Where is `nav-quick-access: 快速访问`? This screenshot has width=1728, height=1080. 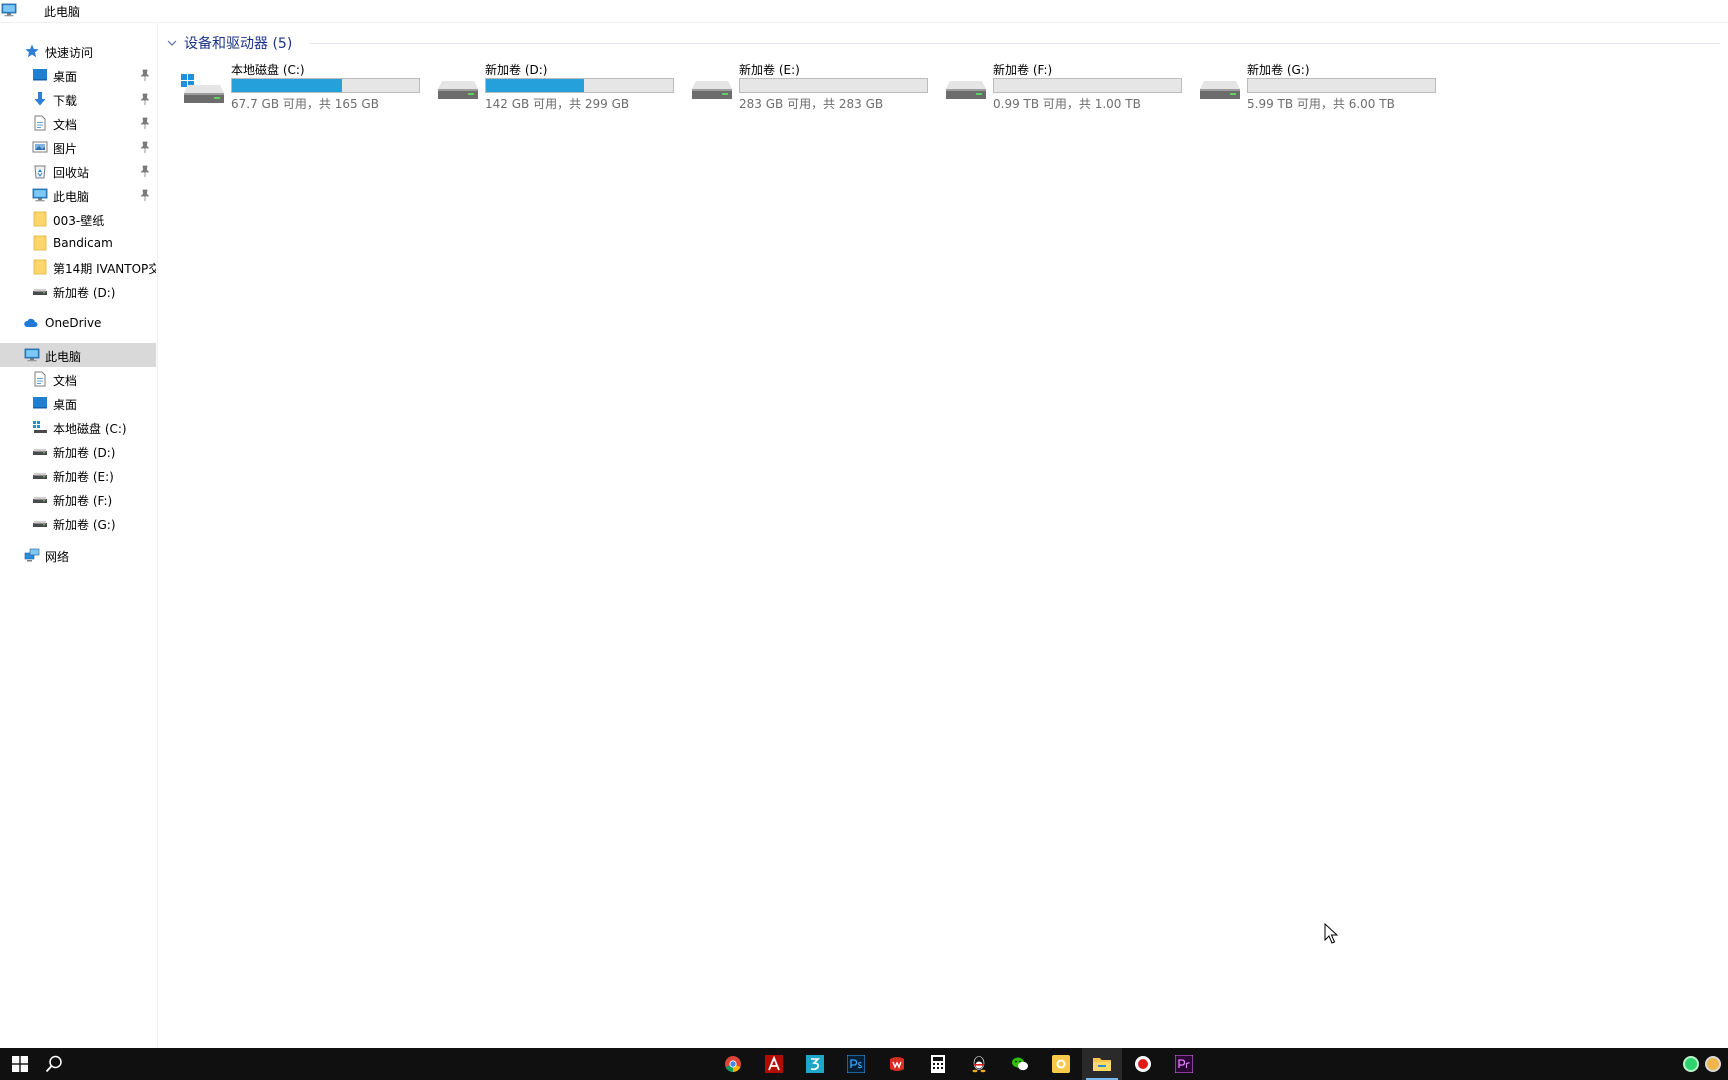 nav-quick-access: 快速访问 is located at coordinates (78, 51).